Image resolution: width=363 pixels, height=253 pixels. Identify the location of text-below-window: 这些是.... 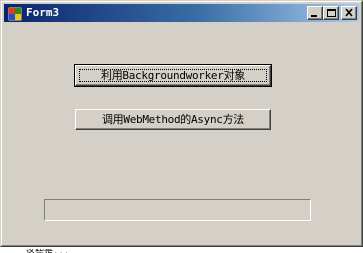
(47, 251).